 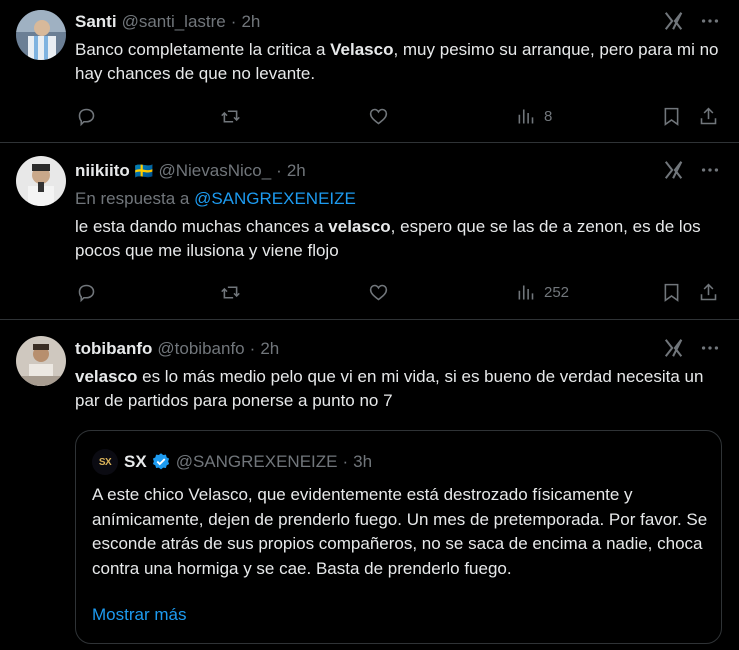 I want to click on quoted-avatar-logo: SX, so click(x=105, y=462).